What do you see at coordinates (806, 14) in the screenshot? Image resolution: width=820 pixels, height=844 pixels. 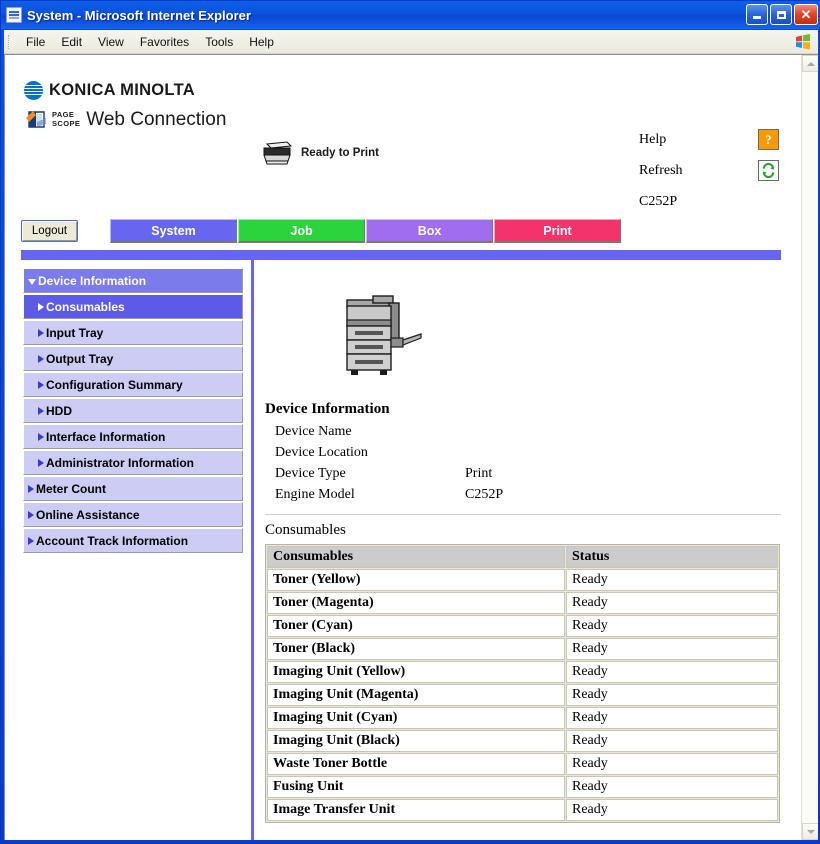 I see `close-button: ✕` at bounding box center [806, 14].